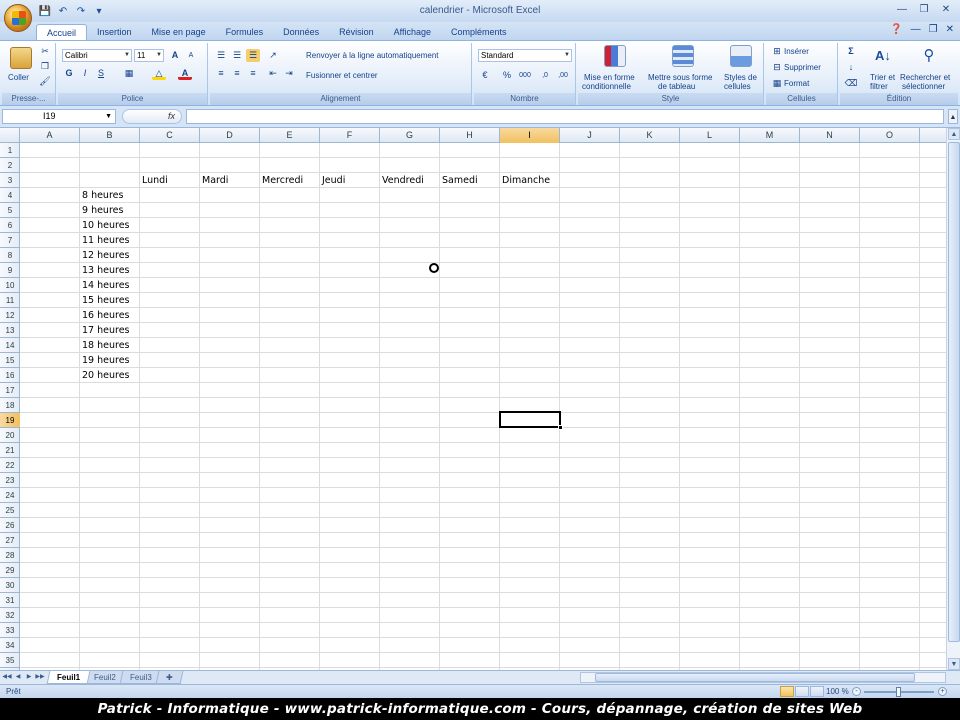 This screenshot has height=720, width=960. What do you see at coordinates (108, 116) in the screenshot?
I see `chevron-down-icon: ▼` at bounding box center [108, 116].